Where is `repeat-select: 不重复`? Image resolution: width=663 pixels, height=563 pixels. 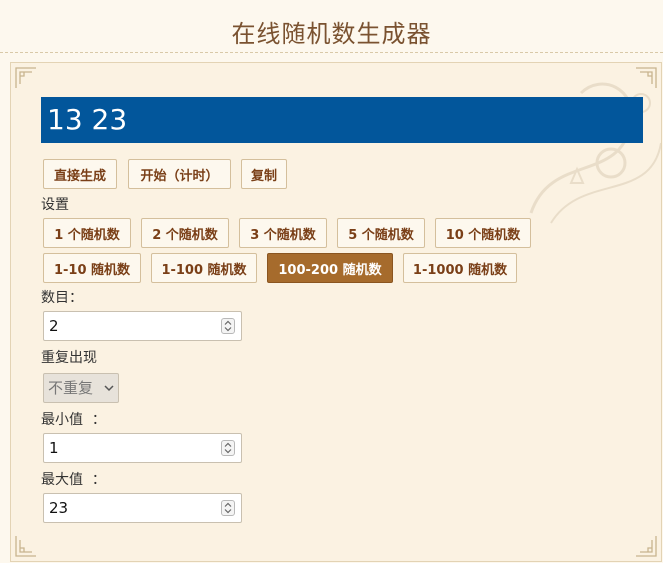 repeat-select: 不重复 is located at coordinates (81, 388).